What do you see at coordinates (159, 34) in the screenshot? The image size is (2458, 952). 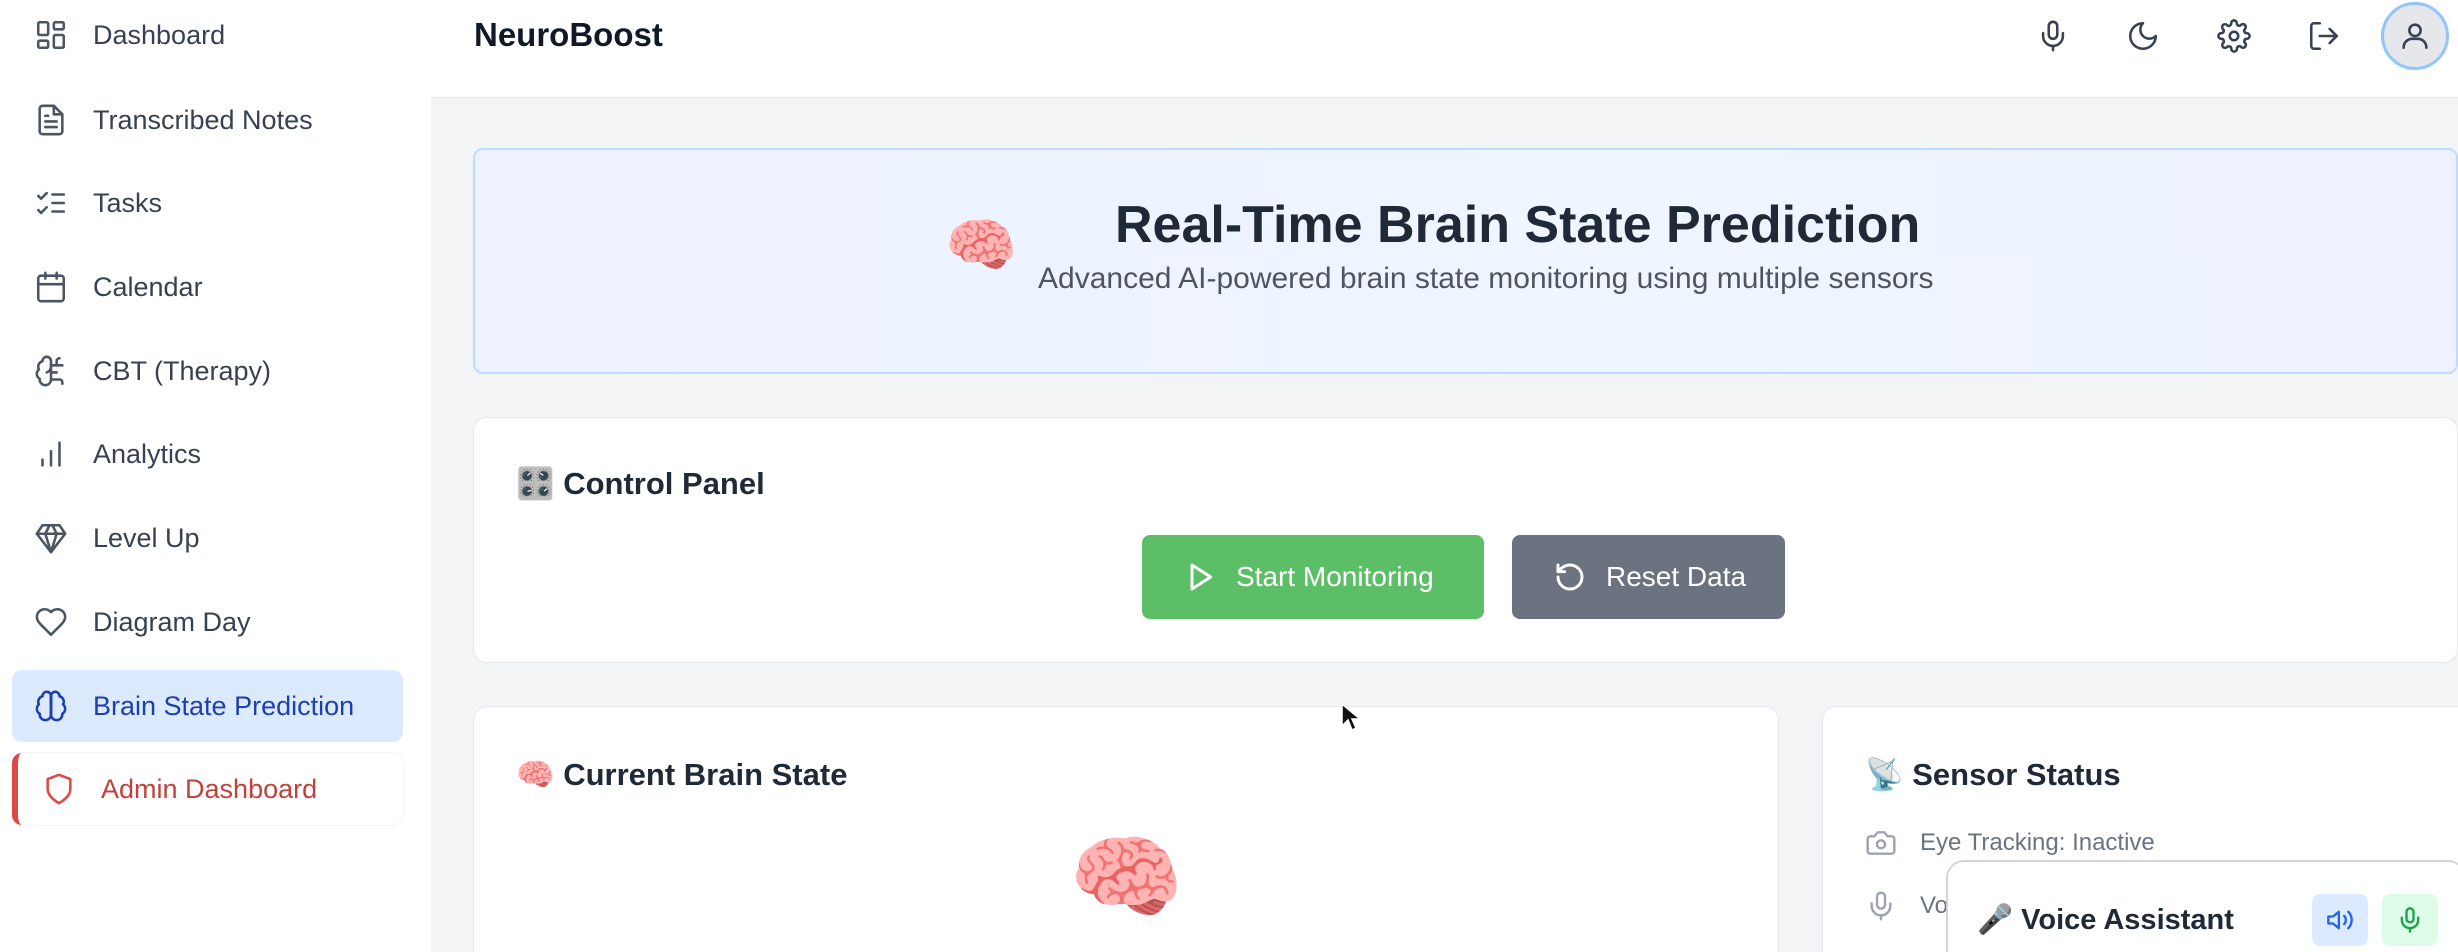 I see `sidebar-item-label: Dashboard` at bounding box center [159, 34].